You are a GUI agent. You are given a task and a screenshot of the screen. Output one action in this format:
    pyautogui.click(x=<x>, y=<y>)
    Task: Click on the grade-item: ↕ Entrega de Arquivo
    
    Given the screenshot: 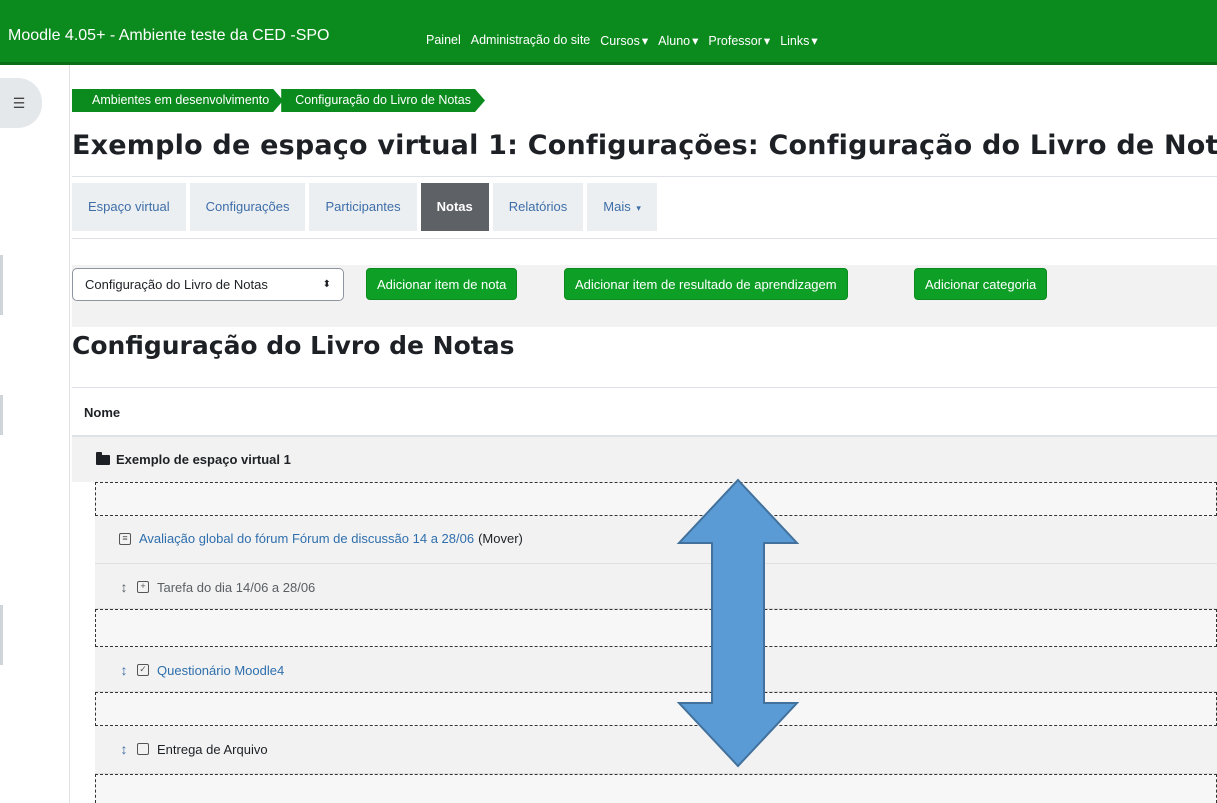 What is the action you would take?
    pyautogui.click(x=193, y=749)
    